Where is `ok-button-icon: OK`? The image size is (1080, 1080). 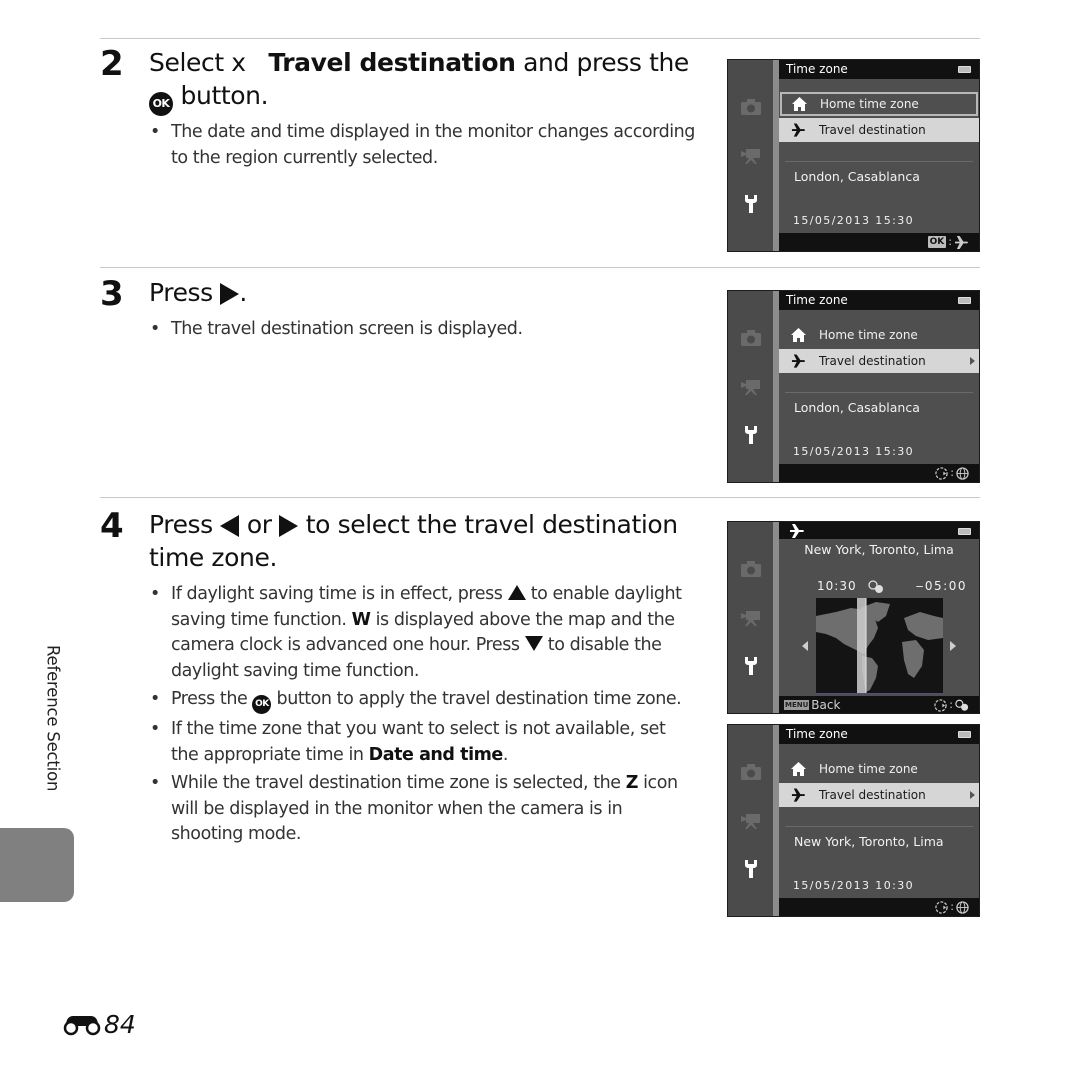 ok-button-icon: OK is located at coordinates (262, 704).